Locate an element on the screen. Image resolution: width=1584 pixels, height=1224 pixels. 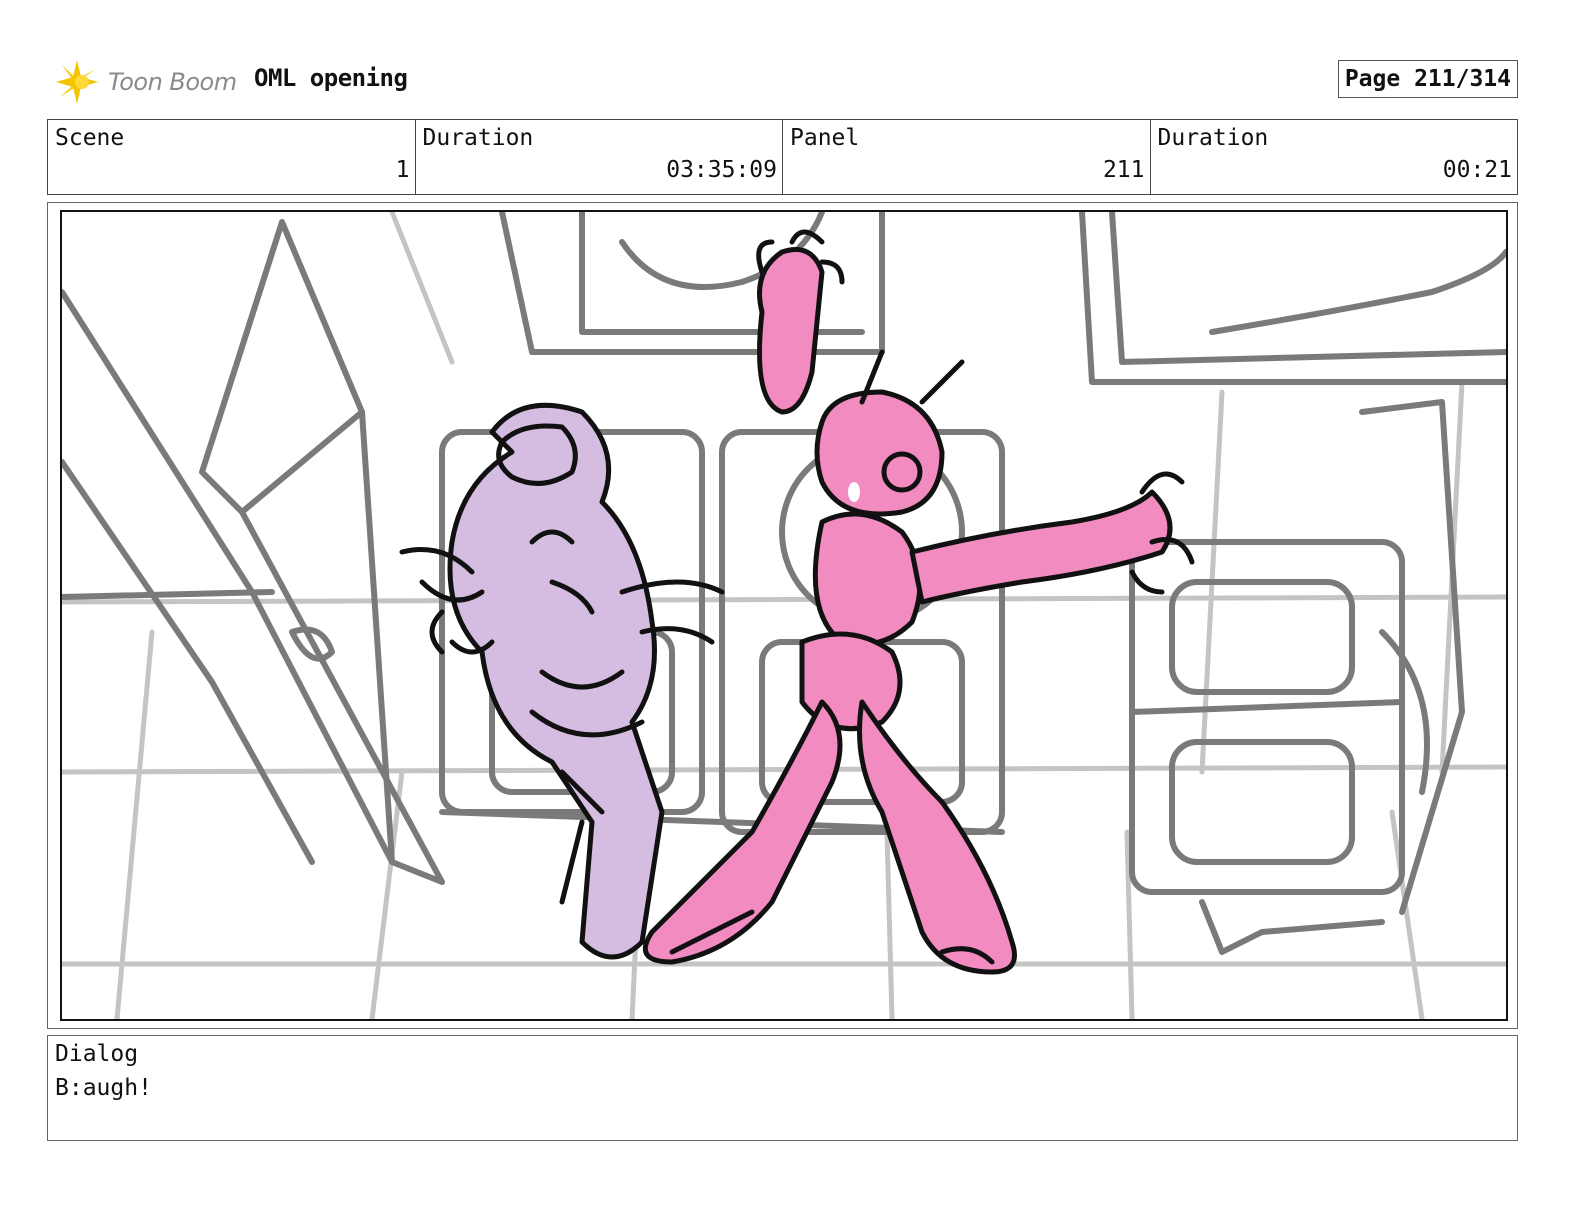
dialog-label: Dialog is located at coordinates (97, 1054).